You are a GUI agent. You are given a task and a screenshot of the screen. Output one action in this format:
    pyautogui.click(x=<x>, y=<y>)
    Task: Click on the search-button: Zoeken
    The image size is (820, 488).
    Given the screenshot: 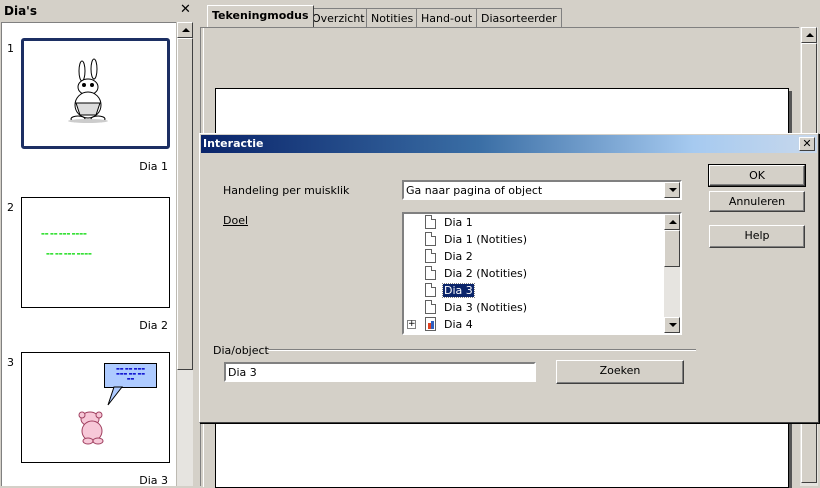 What is the action you would take?
    pyautogui.click(x=620, y=372)
    